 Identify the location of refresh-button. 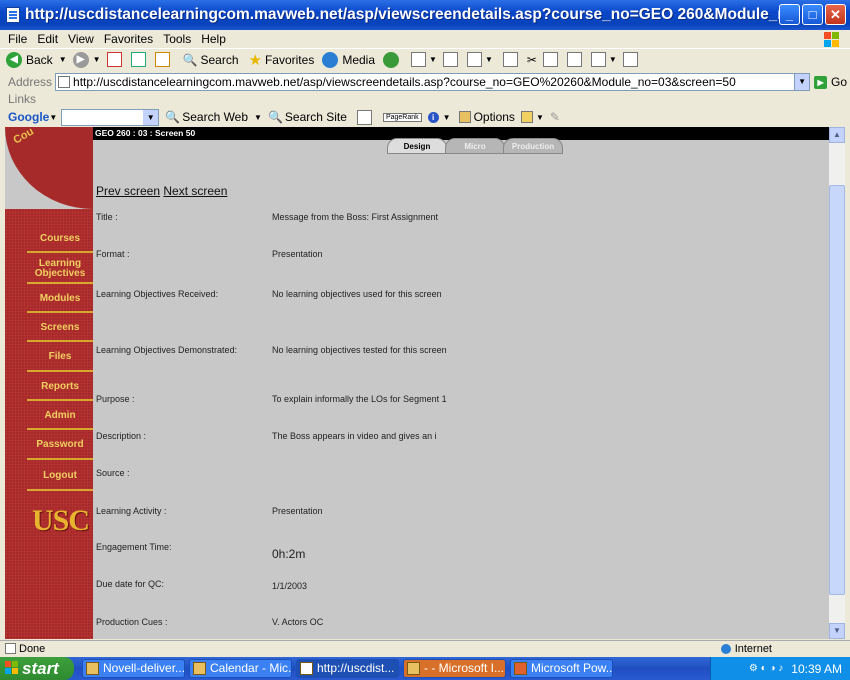
(139, 59).